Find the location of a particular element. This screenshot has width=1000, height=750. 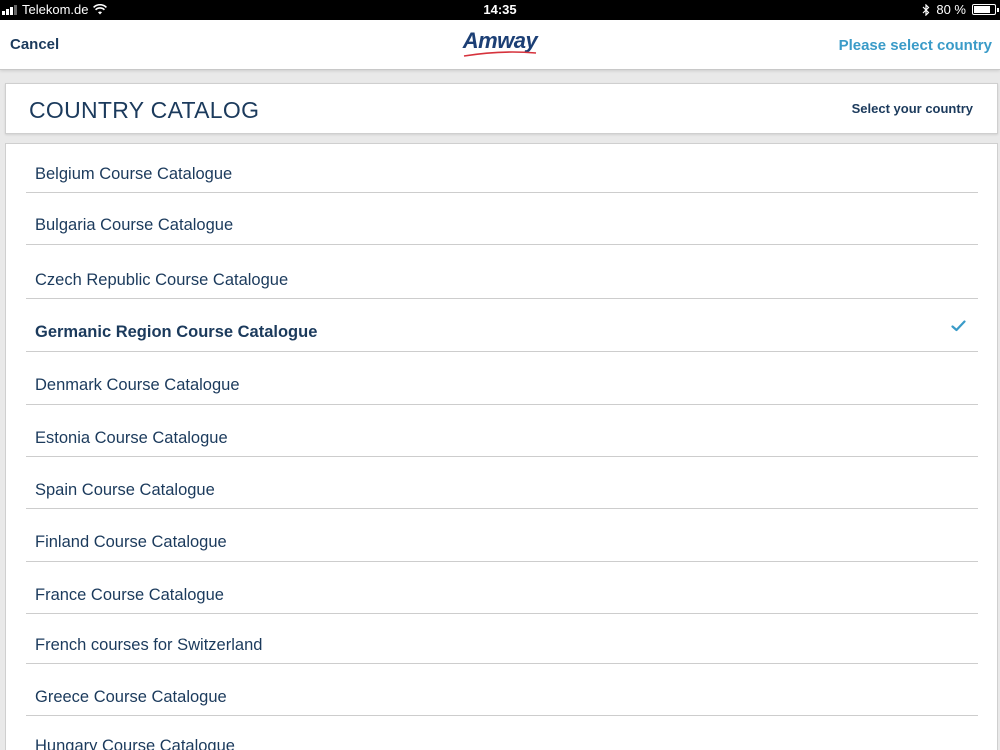

list-item-label: Greece Course Catalogue is located at coordinates (131, 697).